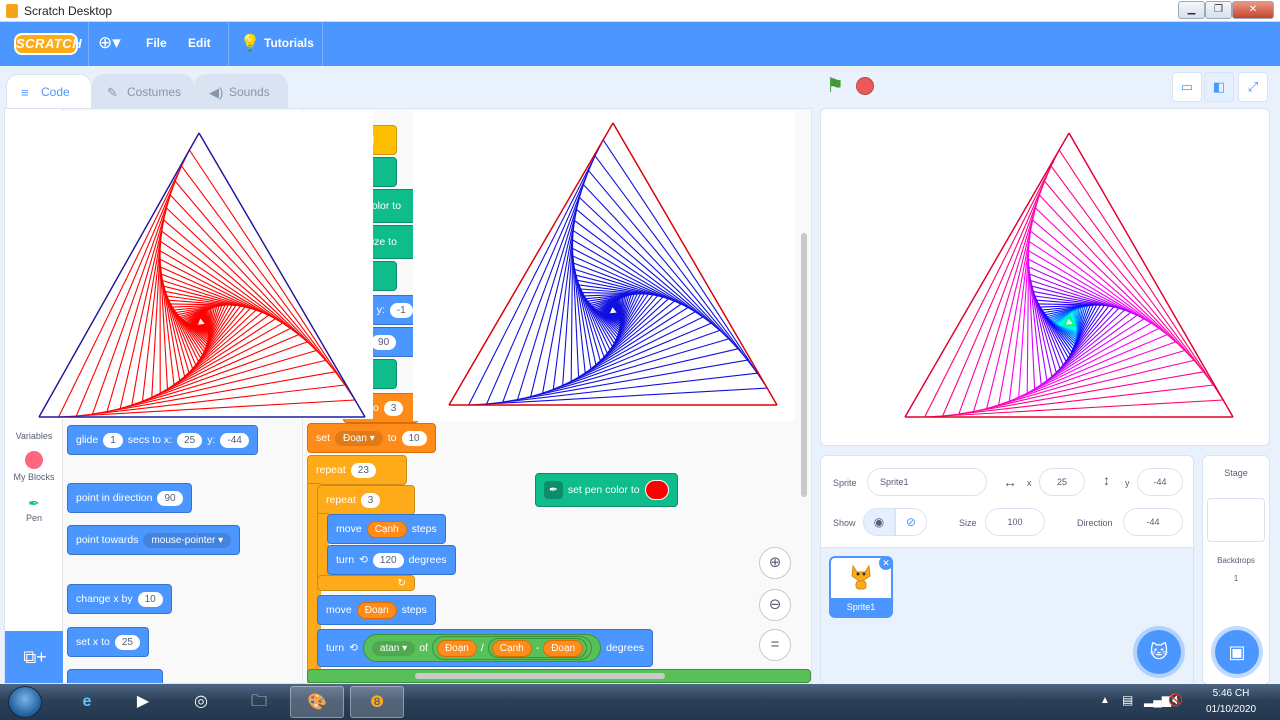  I want to click on file-menu: File, so click(156, 43).